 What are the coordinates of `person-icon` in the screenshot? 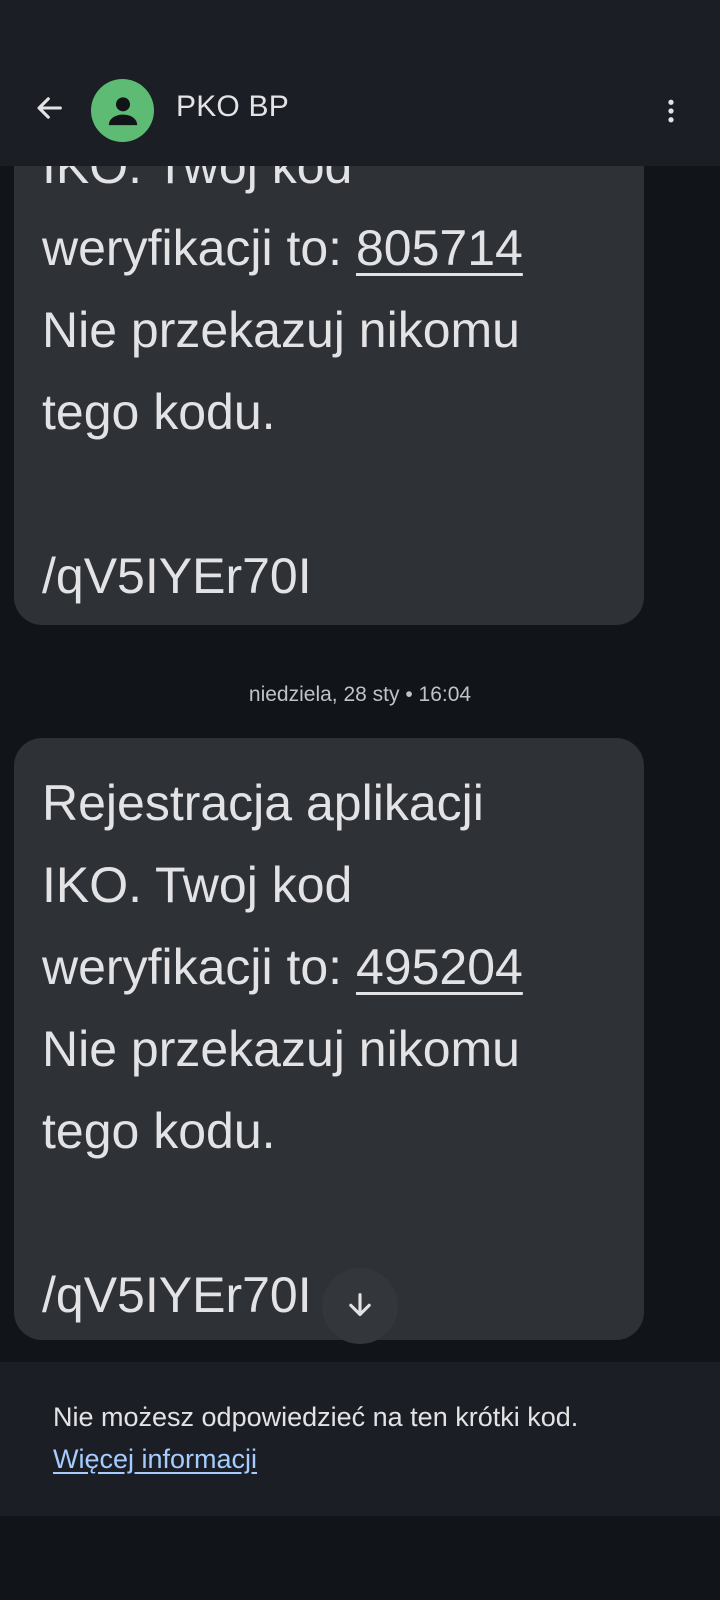 It's located at (122, 110).